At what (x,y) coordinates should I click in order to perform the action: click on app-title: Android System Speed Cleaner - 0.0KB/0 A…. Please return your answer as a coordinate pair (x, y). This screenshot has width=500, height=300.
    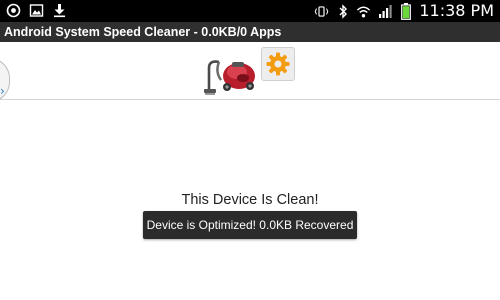
    Looking at the image, I should click on (250, 32).